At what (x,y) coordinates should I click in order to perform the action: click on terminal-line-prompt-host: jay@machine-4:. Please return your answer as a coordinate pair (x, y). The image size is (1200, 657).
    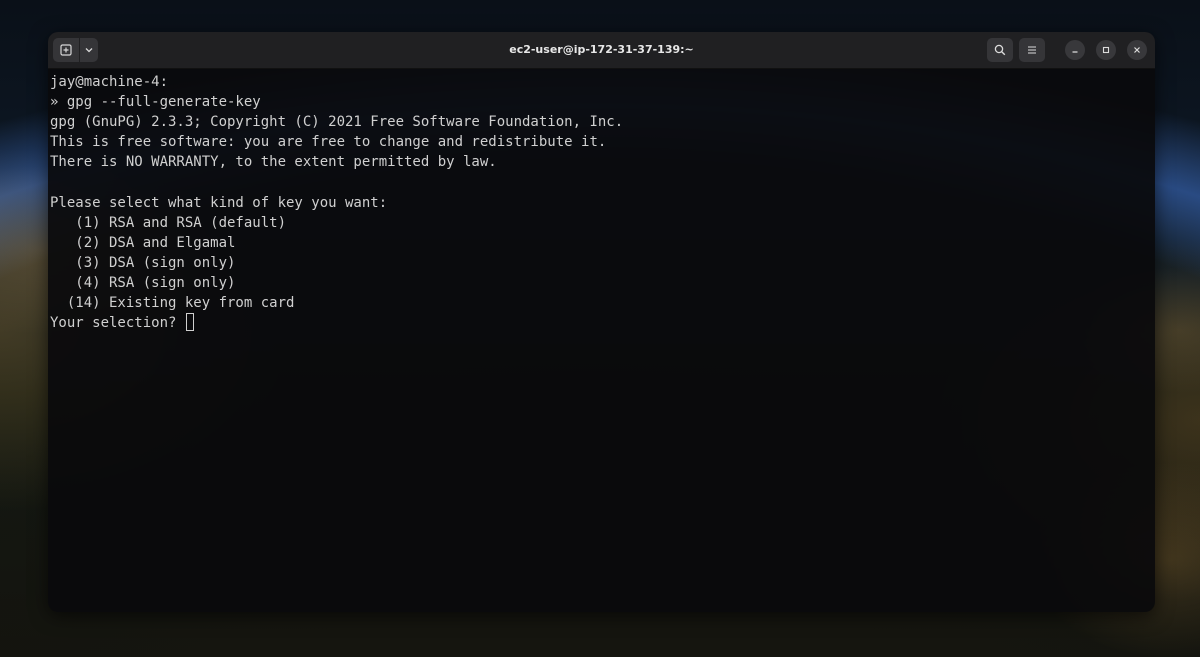
    Looking at the image, I should click on (109, 82).